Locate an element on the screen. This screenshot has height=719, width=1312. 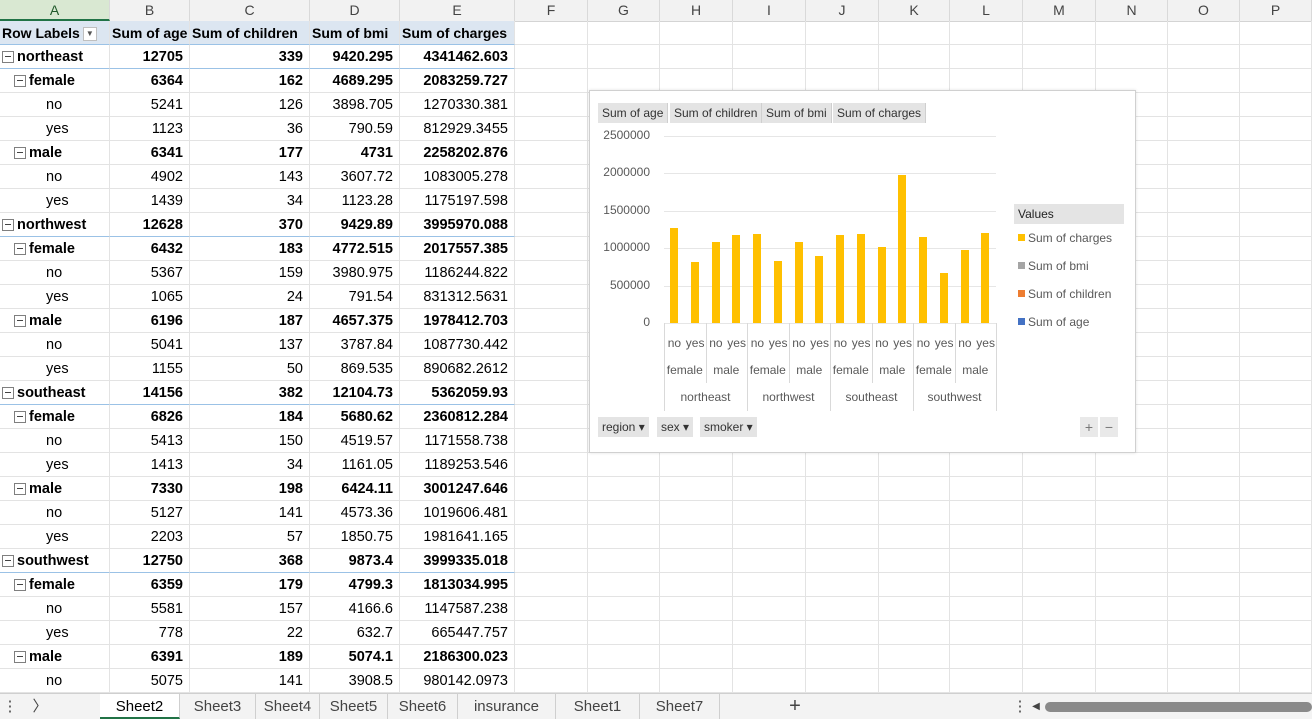
value-cell-age: 6391 is located at coordinates (150, 657).